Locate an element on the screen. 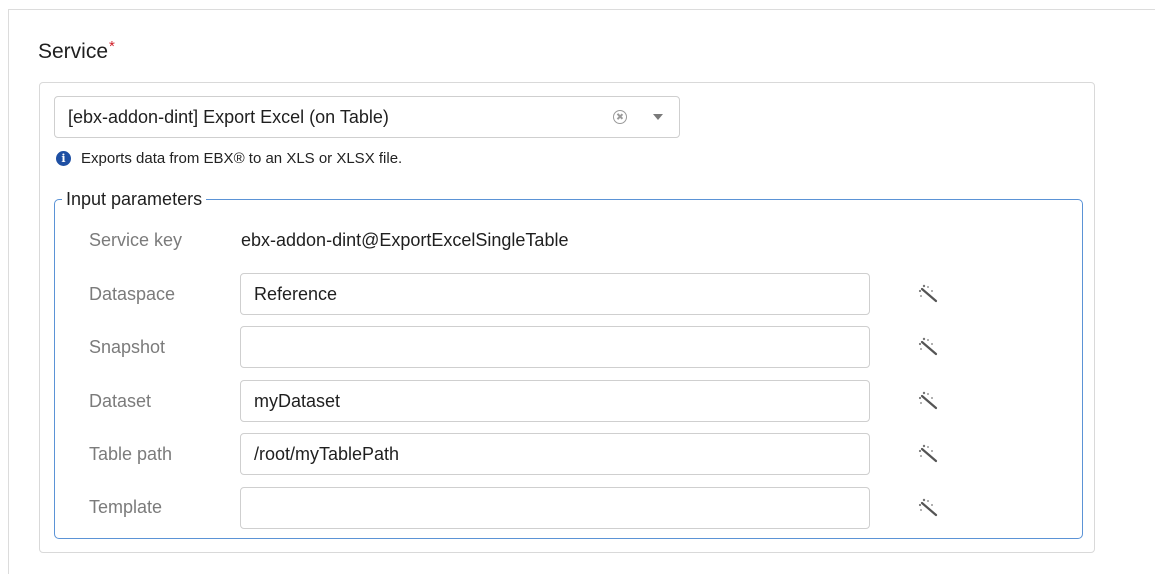  snapshot-field is located at coordinates (555, 347).